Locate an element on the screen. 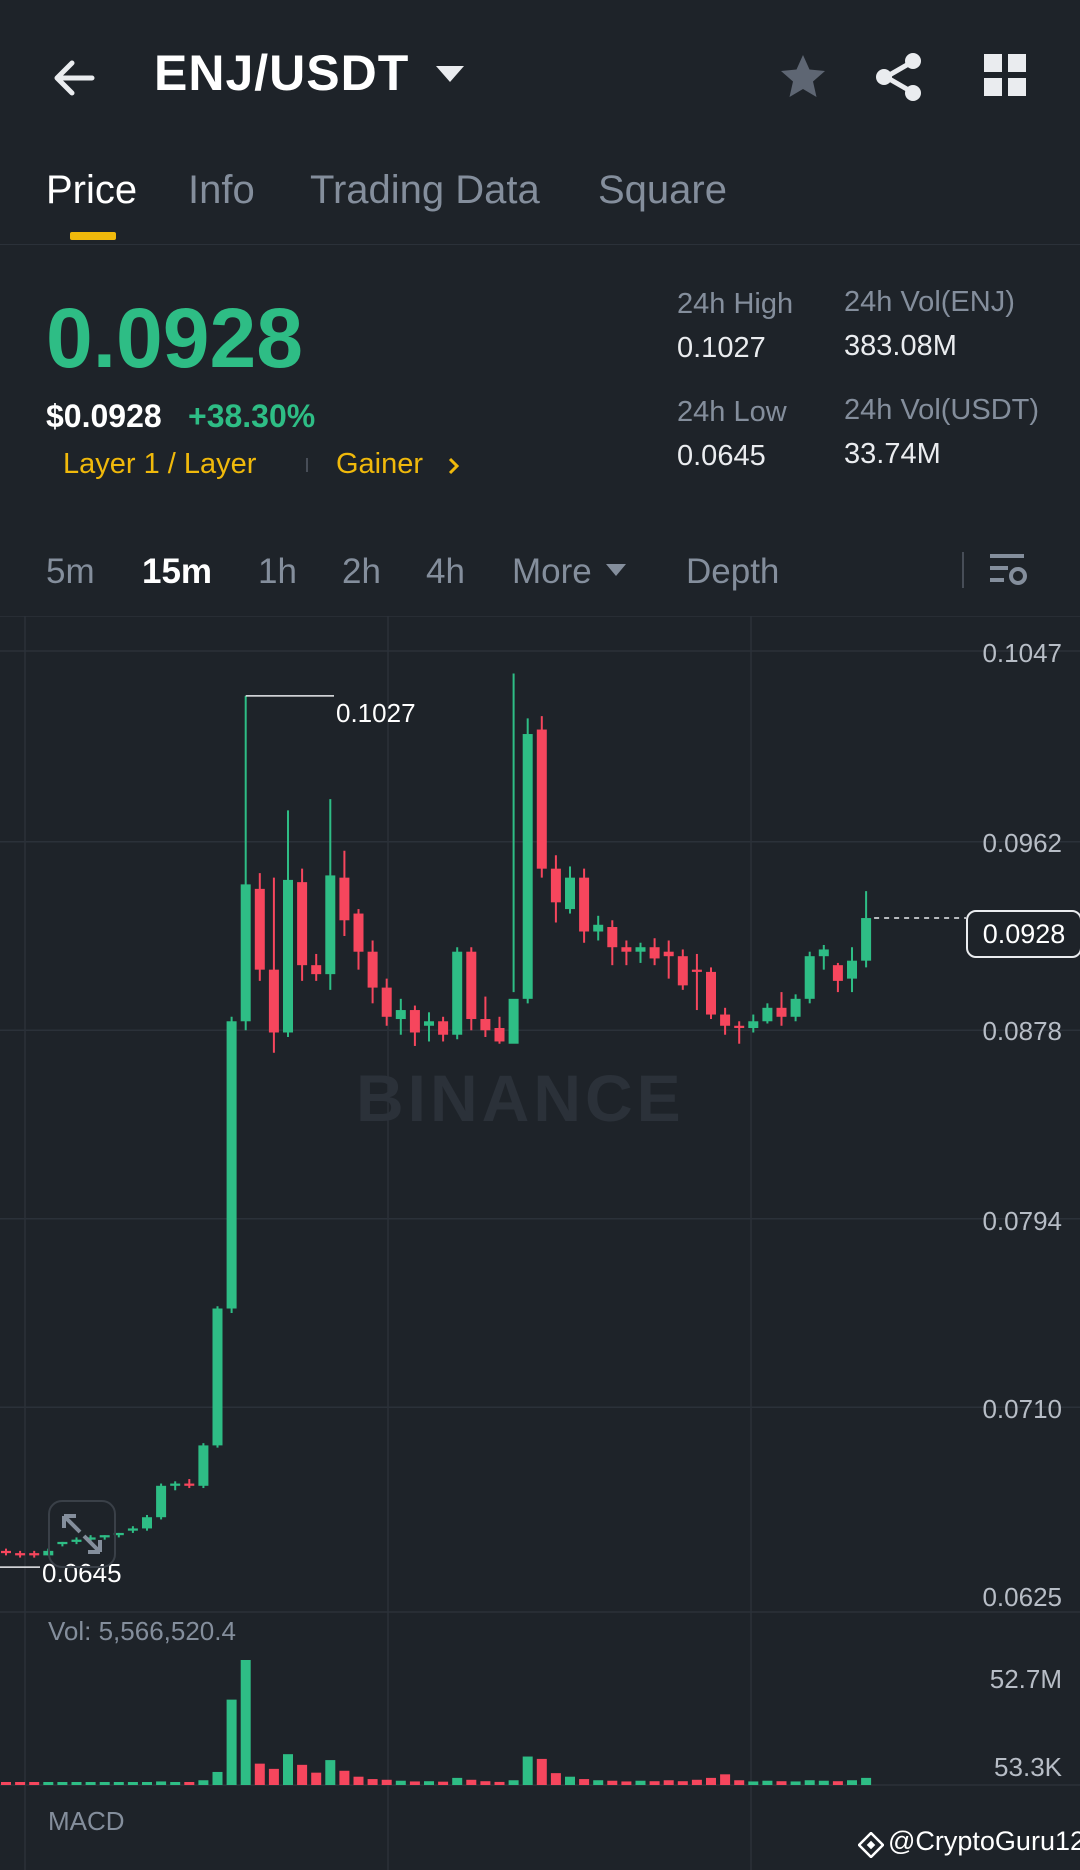  category-tag: Layer 1 / Layer is located at coordinates (159, 464).